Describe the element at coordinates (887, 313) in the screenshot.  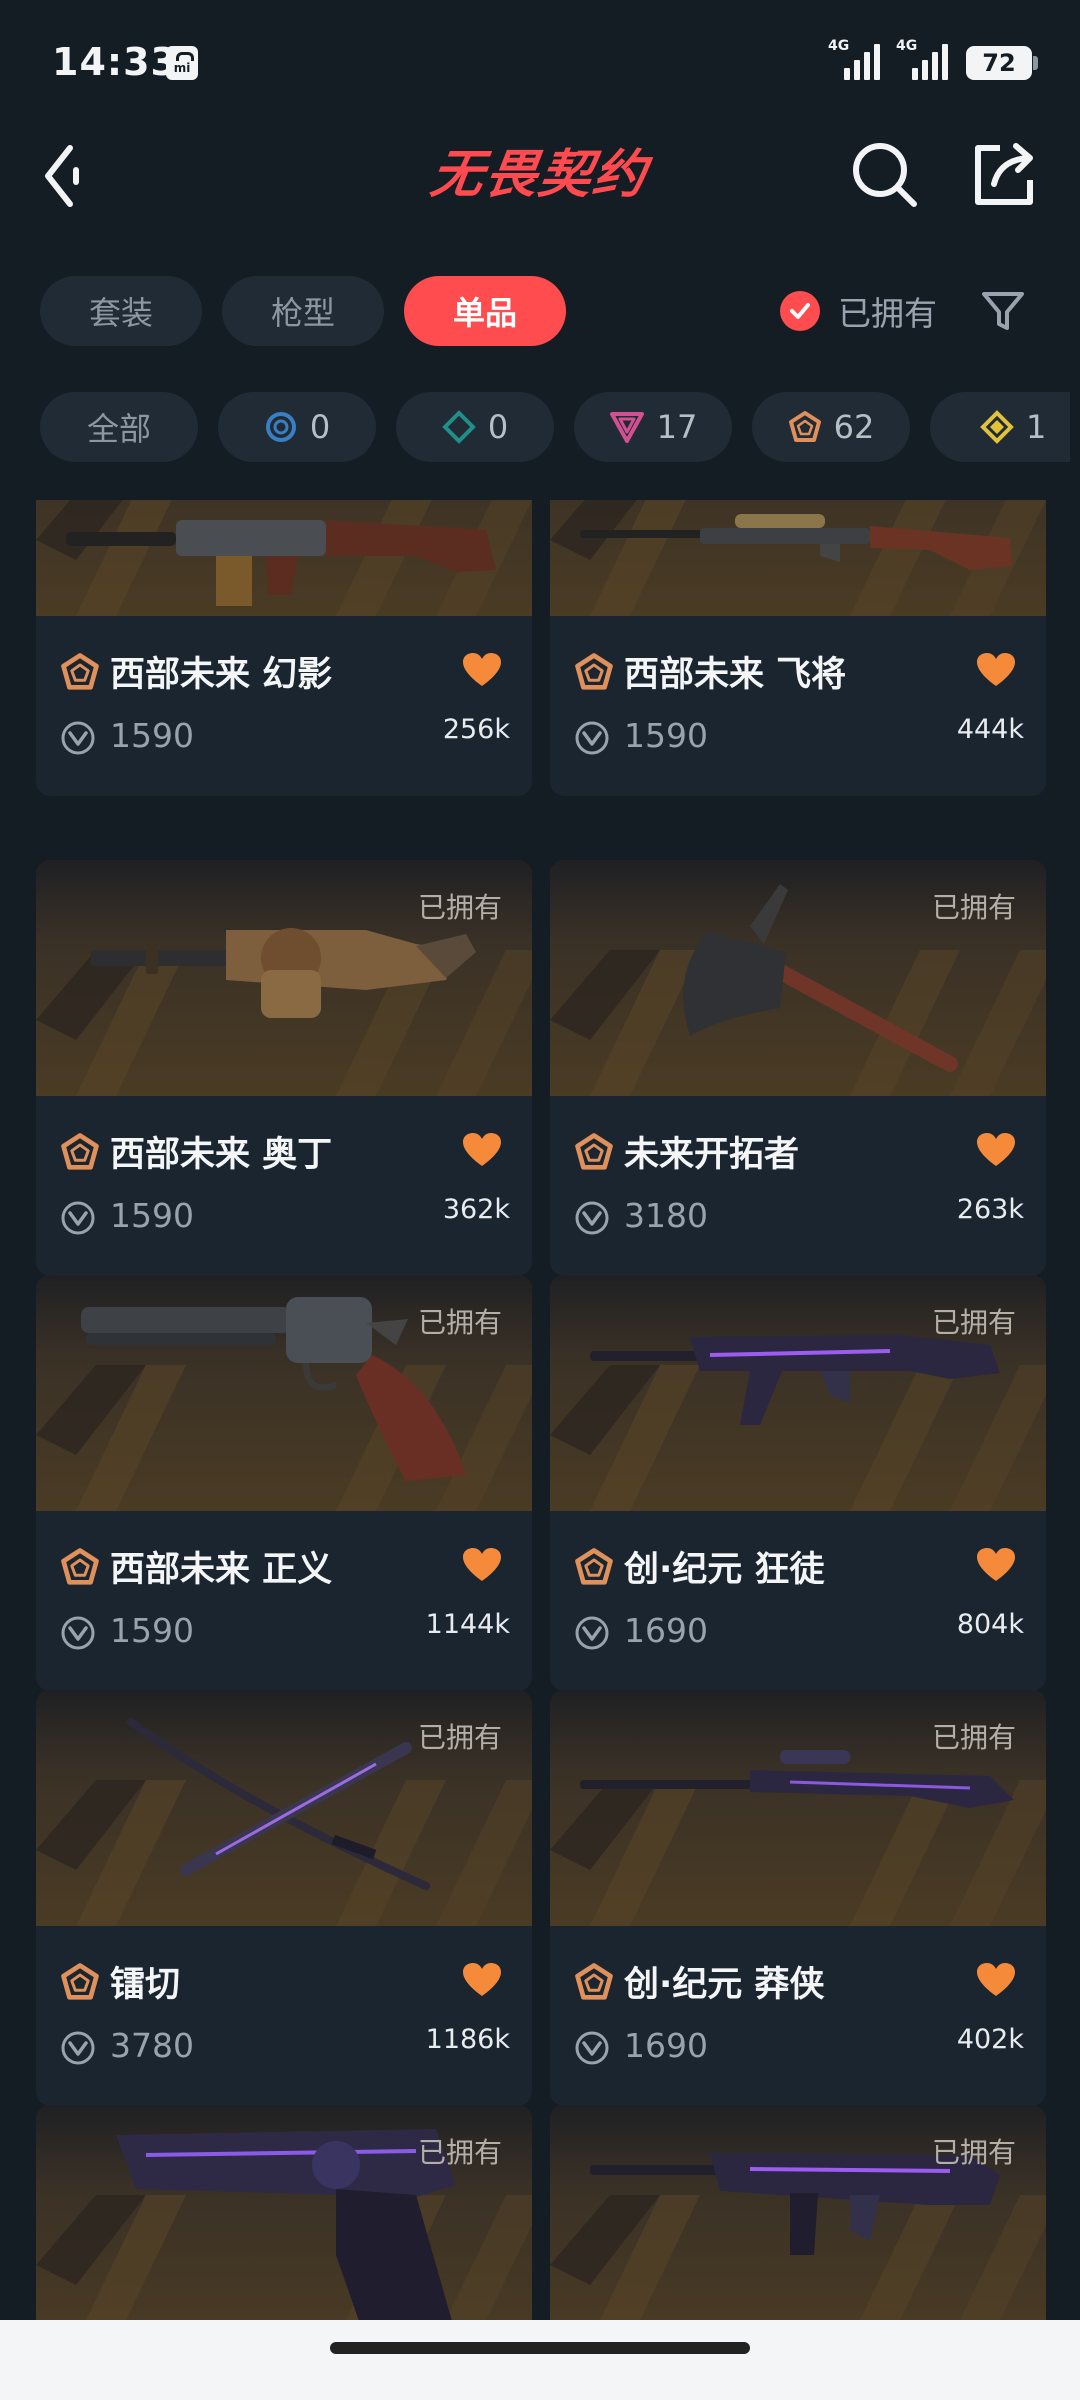
I see `owned-filter-label: 已拥有` at that location.